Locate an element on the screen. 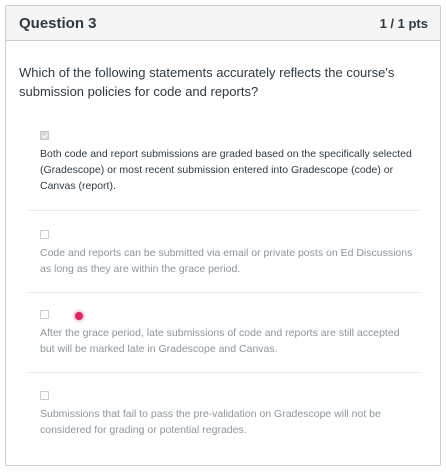 The width and height of the screenshot is (446, 473). answer-checkbox-checked is located at coordinates (44, 135).